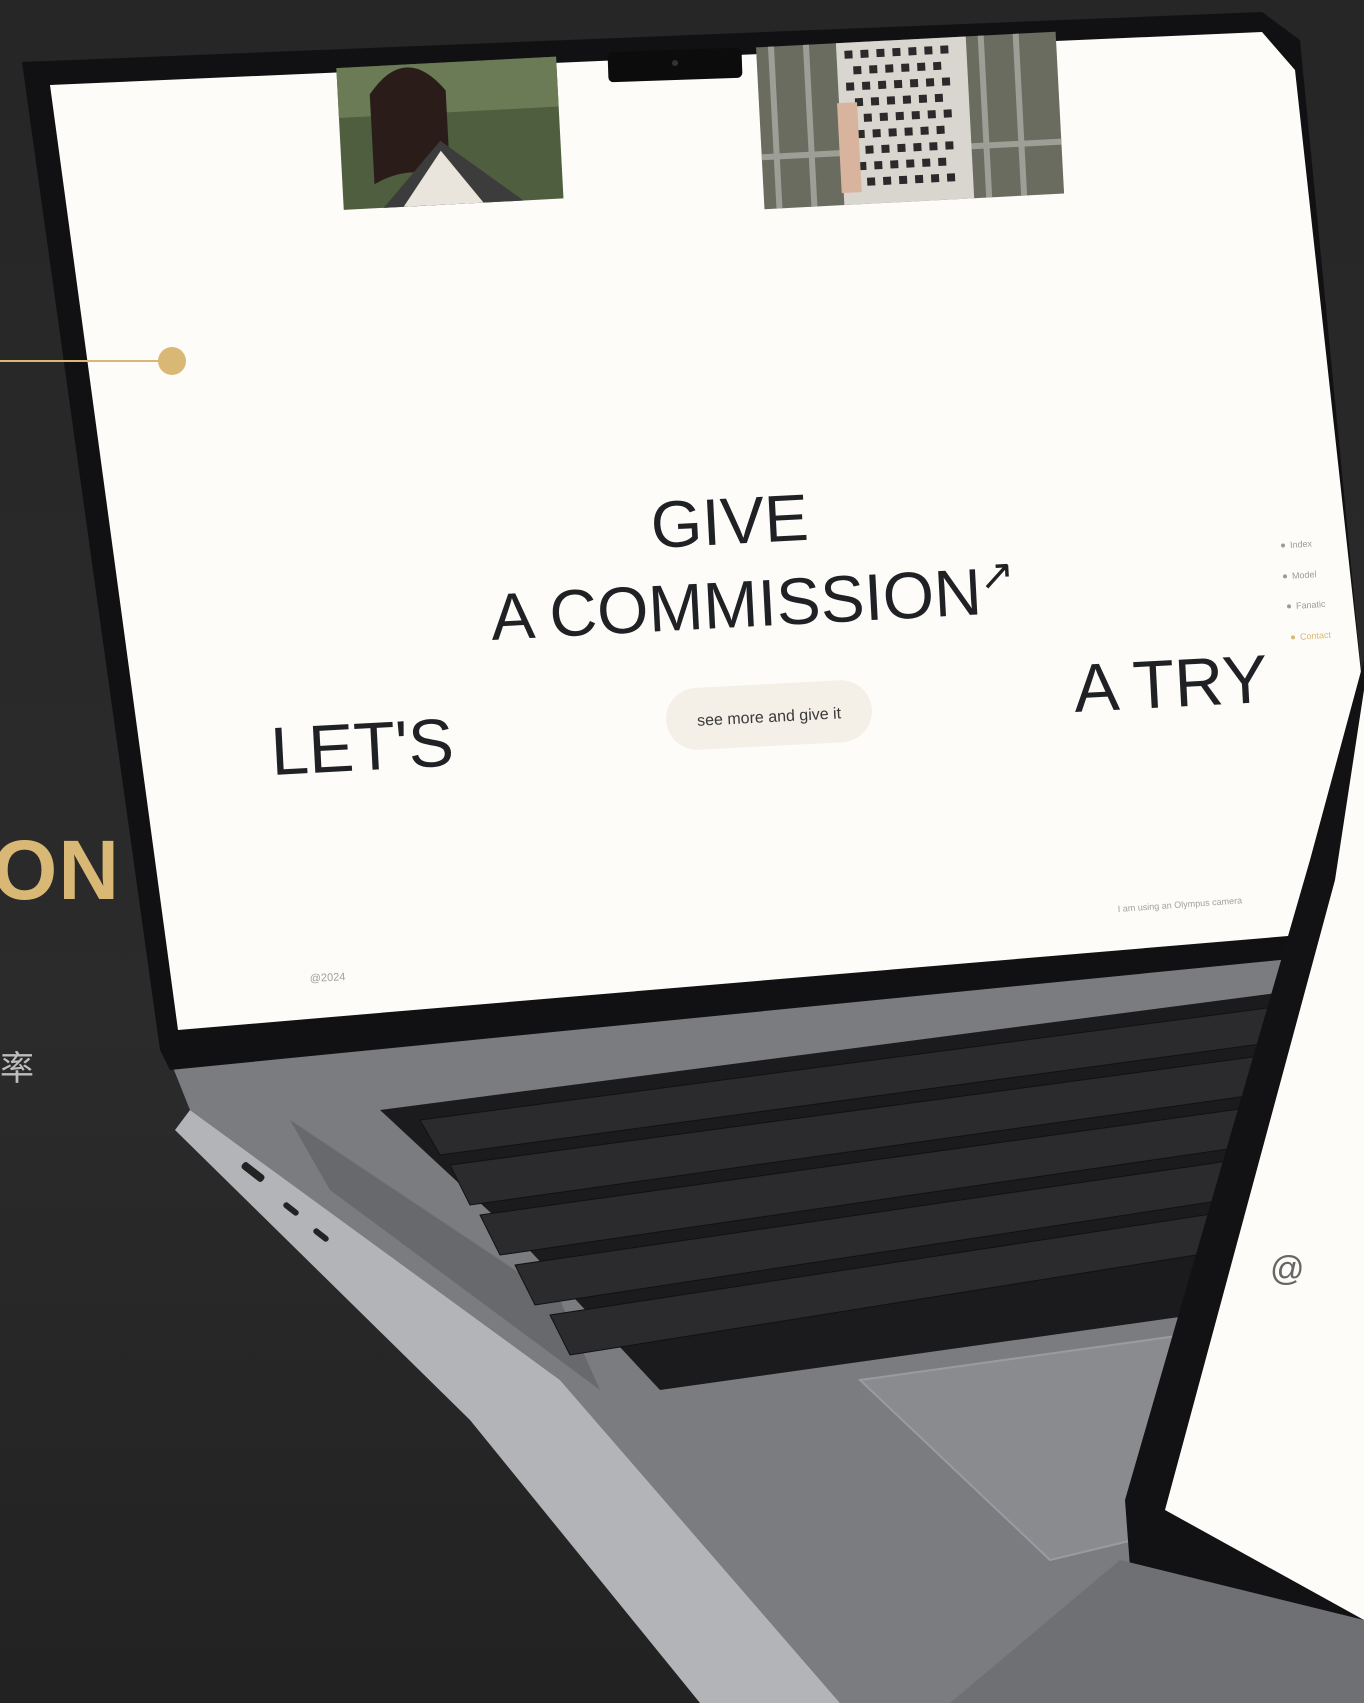  I want to click on section-subtitle: 率, so click(17, 1069).